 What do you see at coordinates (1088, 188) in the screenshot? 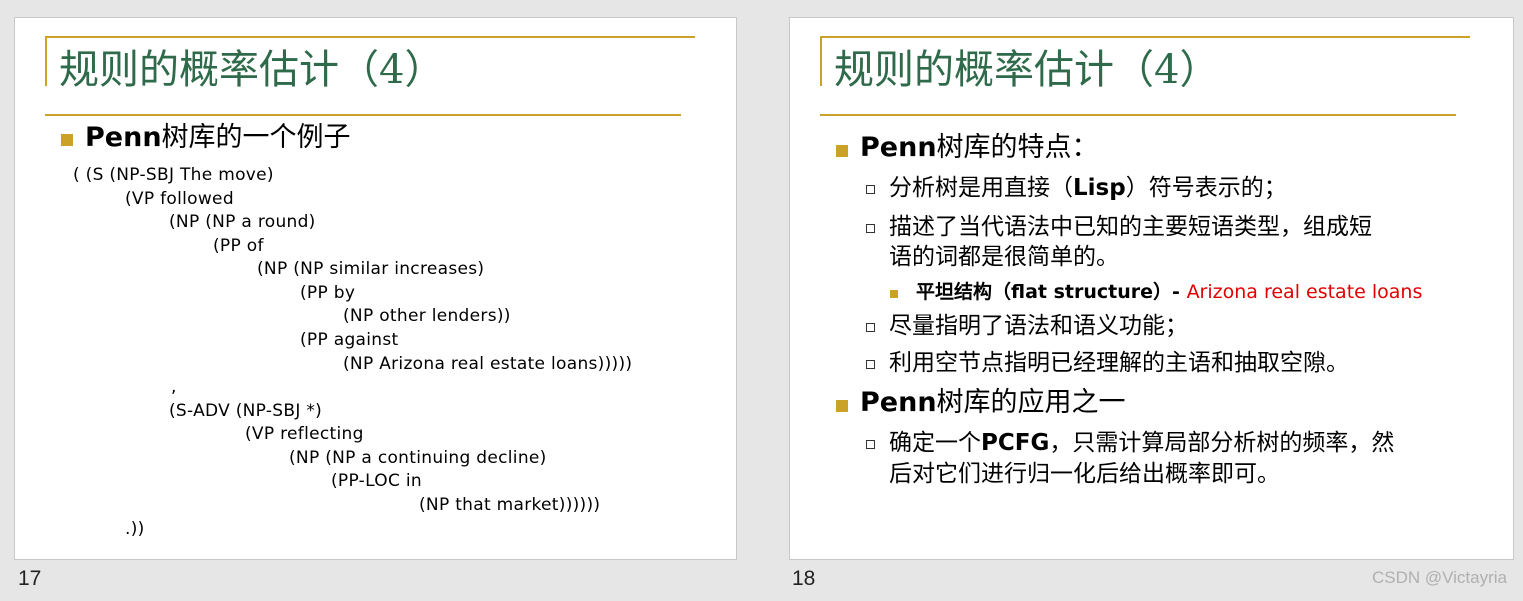
I see `sub-bullet-lisp: 分析树是用直接（Lisp）符号表示的；` at bounding box center [1088, 188].